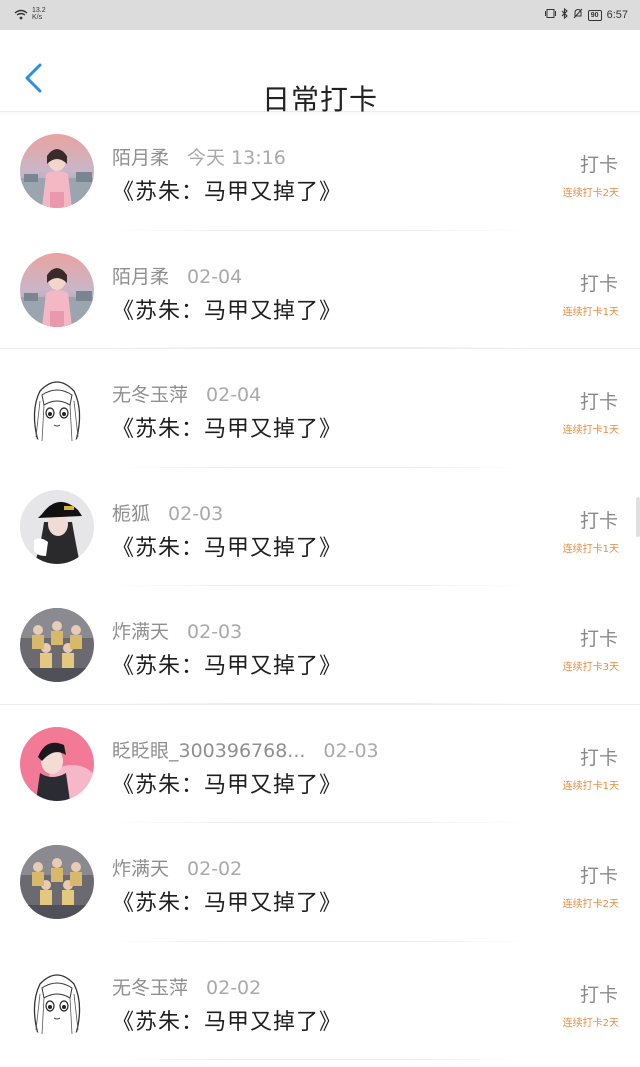  I want to click on list-item-3: 无冬玉萍 02-04 《苏朱：马甲又掉了》 打卡 连续打卡1天, so click(320, 408).